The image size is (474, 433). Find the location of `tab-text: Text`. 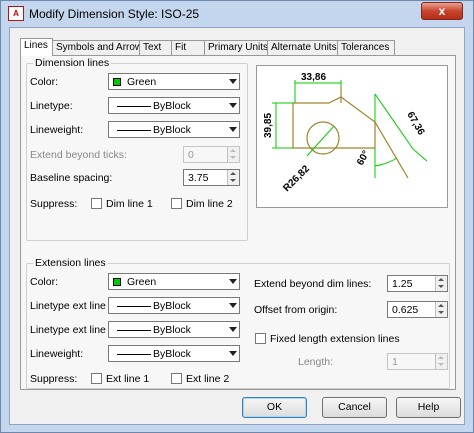

tab-text: Text is located at coordinates (155, 47).